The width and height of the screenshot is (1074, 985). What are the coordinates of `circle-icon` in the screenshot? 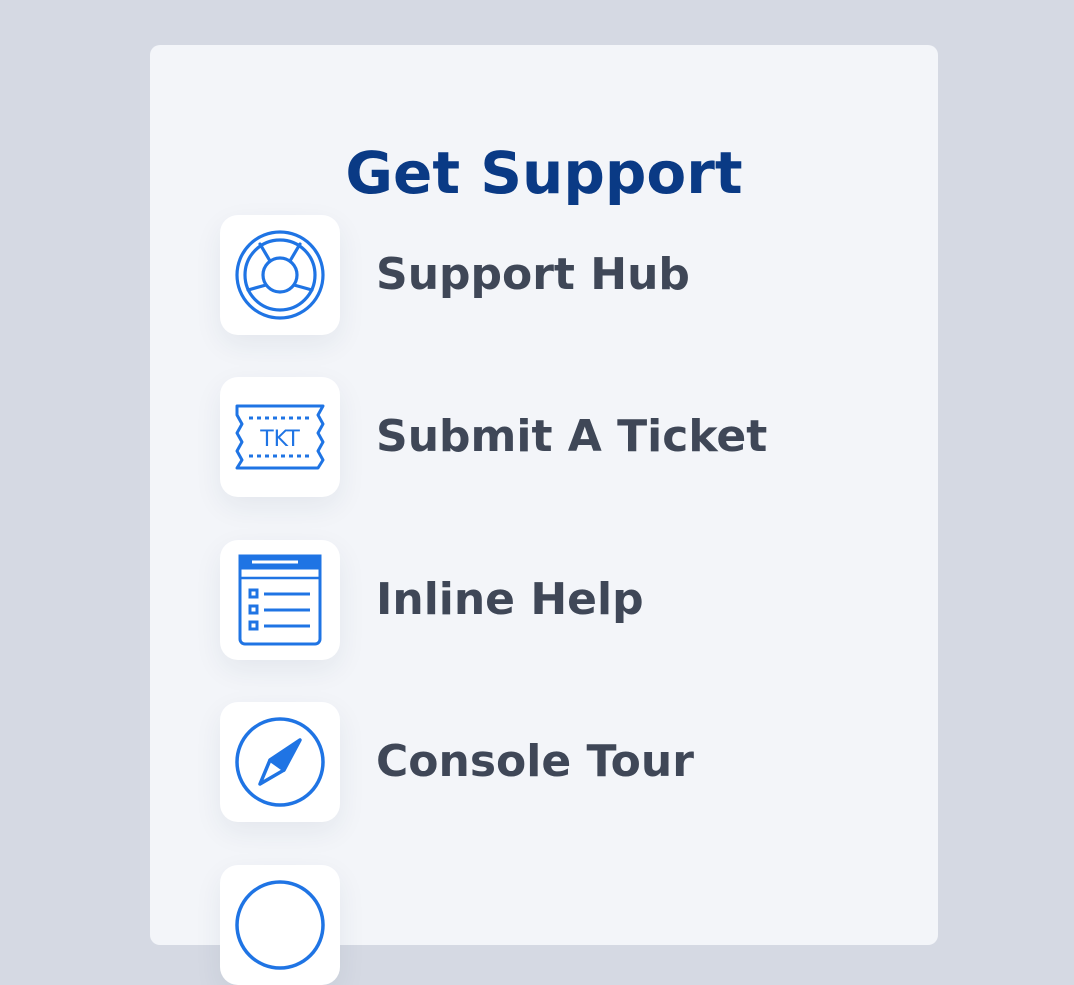 It's located at (280, 925).